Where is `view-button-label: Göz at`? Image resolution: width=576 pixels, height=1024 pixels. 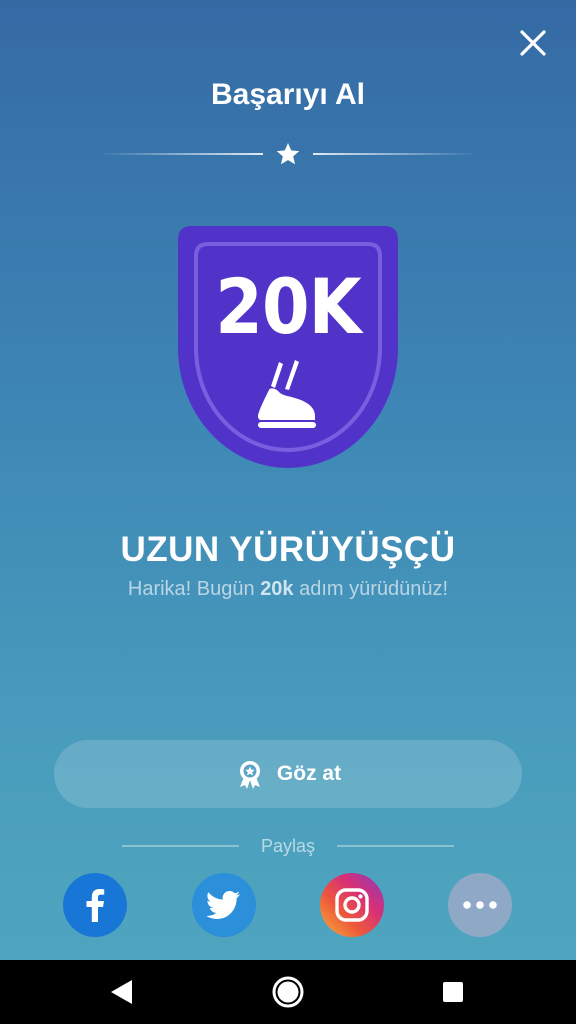 view-button-label: Göz at is located at coordinates (309, 773).